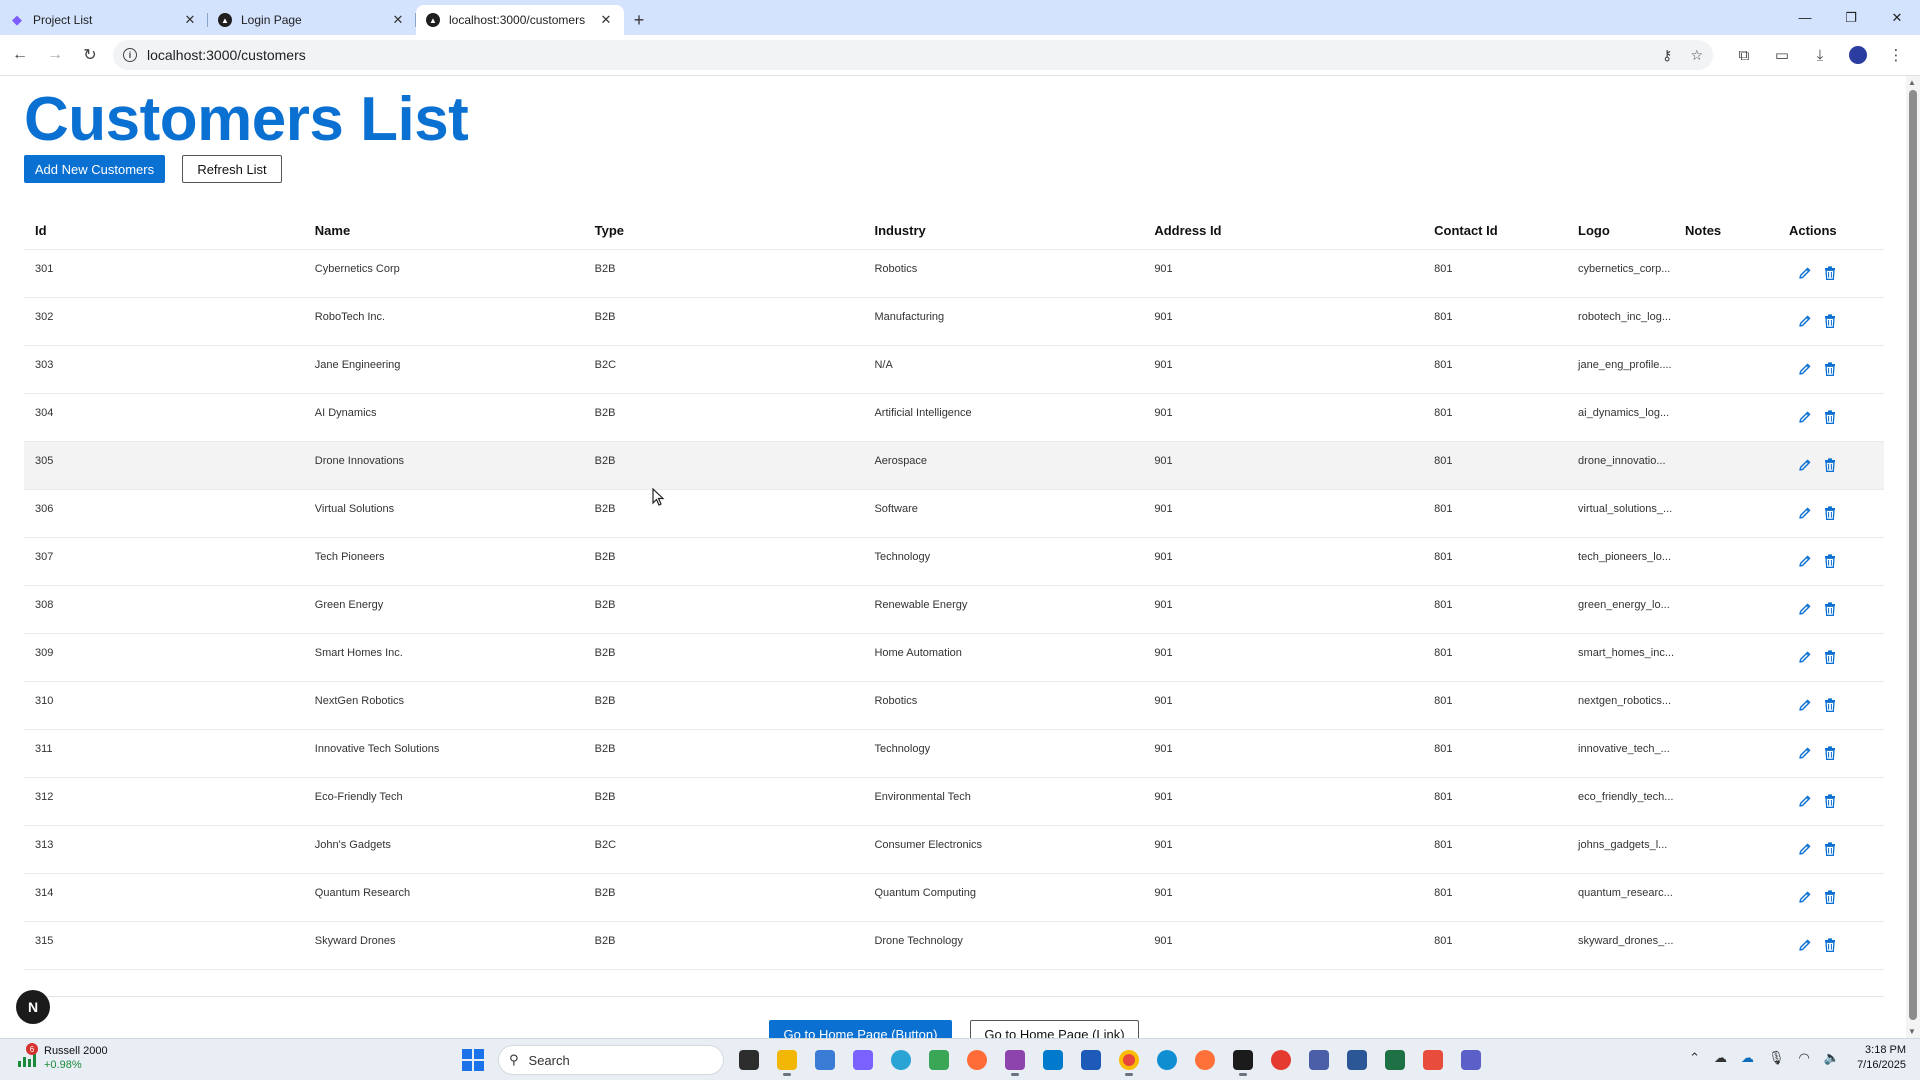  I want to click on site-info-icon: i, so click(130, 55).